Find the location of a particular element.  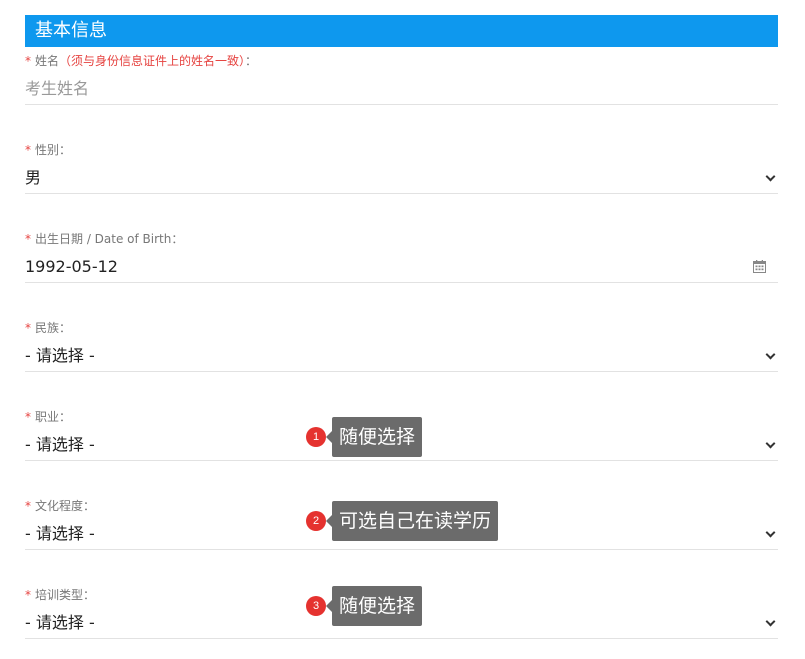

birth-date-field: * 出生日期 / Date of Birth： 1992-05-12 is located at coordinates (401, 256).